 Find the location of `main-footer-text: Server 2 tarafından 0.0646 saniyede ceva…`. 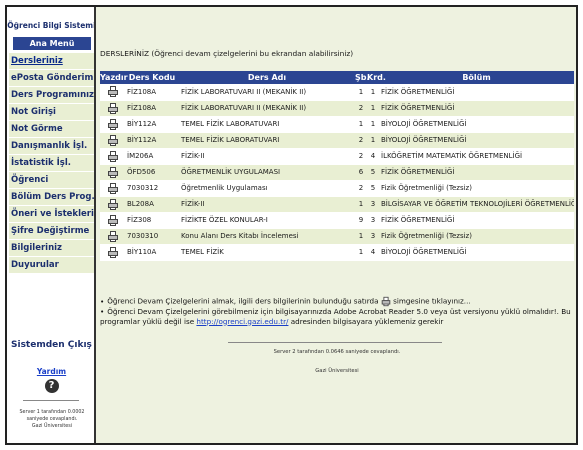

main-footer-text: Server 2 tarafından 0.0646 saniyede ceva… is located at coordinates (337, 352).